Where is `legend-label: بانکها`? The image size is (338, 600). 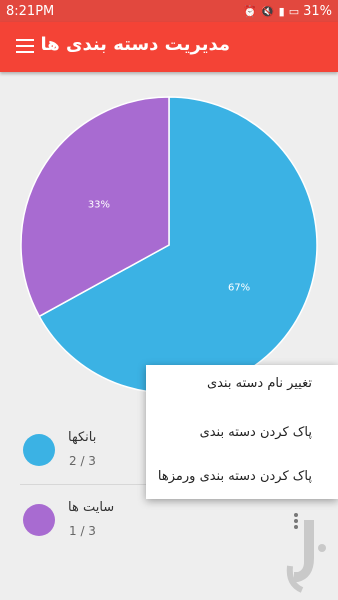 legend-label: بانکها is located at coordinates (82, 437).